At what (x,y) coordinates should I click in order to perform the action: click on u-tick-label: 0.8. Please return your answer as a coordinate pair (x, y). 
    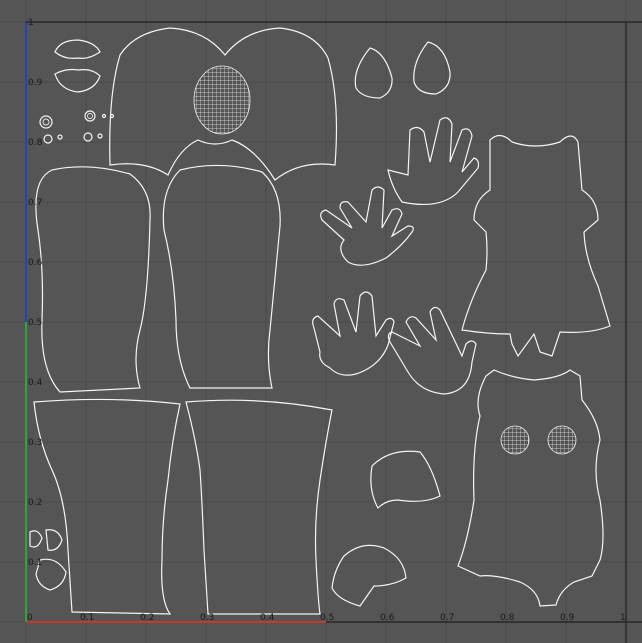
    Looking at the image, I should click on (507, 618).